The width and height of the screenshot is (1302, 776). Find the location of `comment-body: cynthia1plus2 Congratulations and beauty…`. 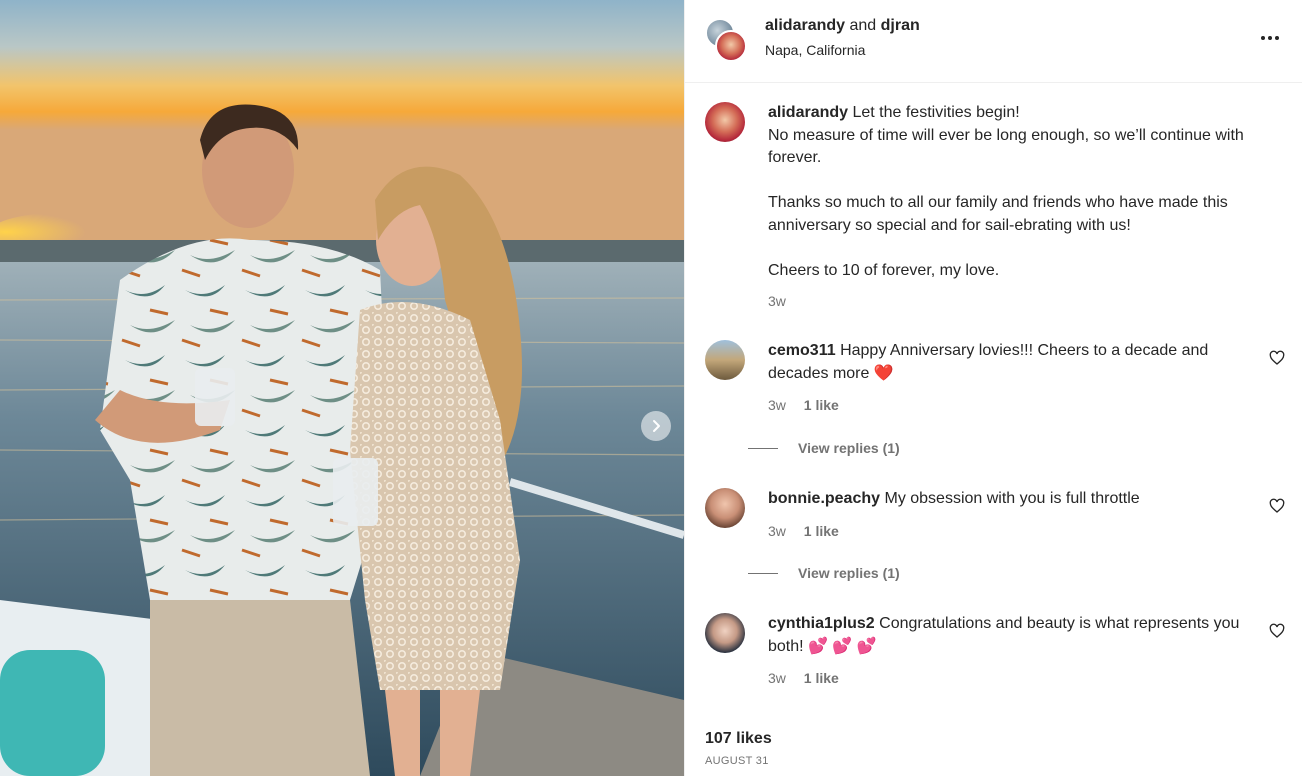

comment-body: cynthia1plus2 Congratulations and beauty… is located at coordinates (1020, 651).